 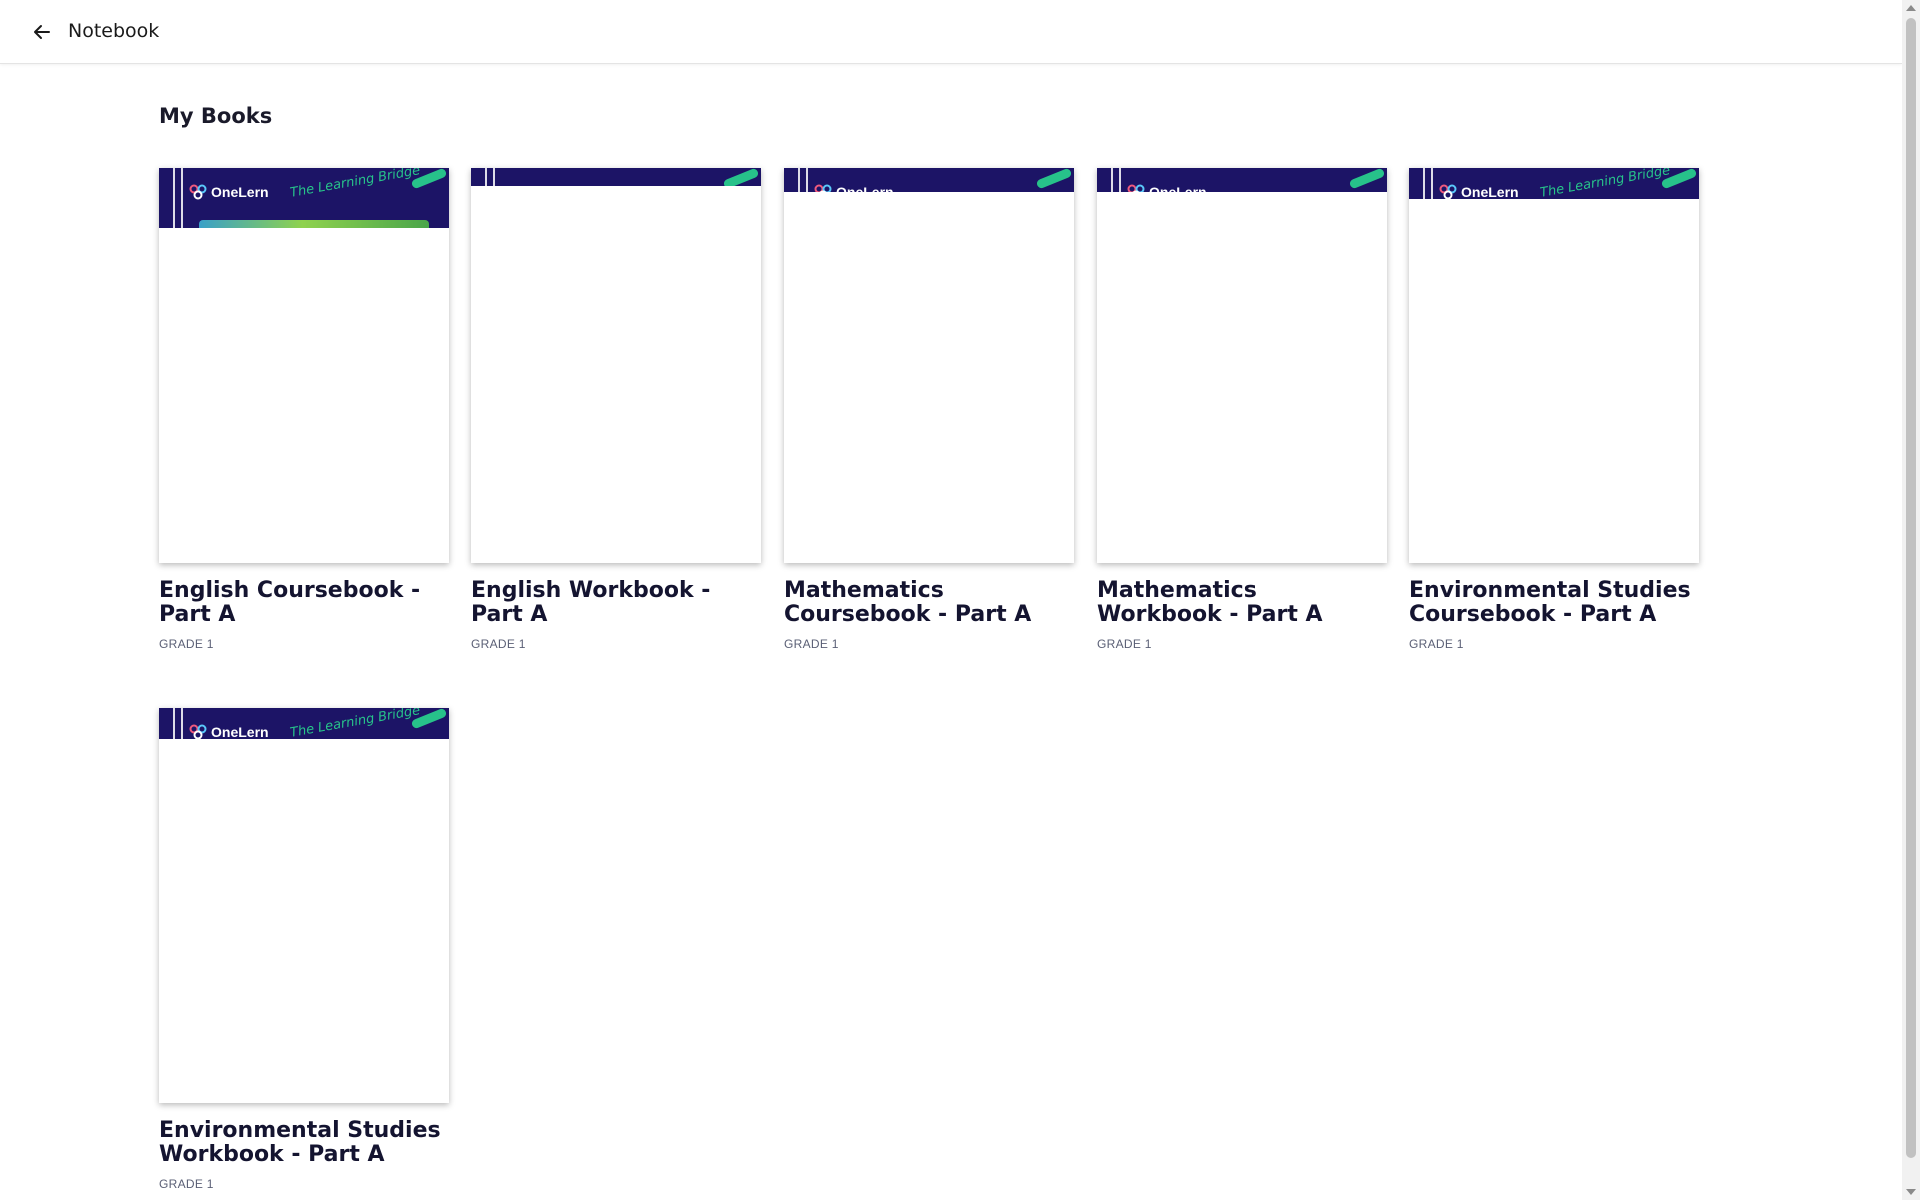 I want to click on cover-banner, so click(x=616, y=177).